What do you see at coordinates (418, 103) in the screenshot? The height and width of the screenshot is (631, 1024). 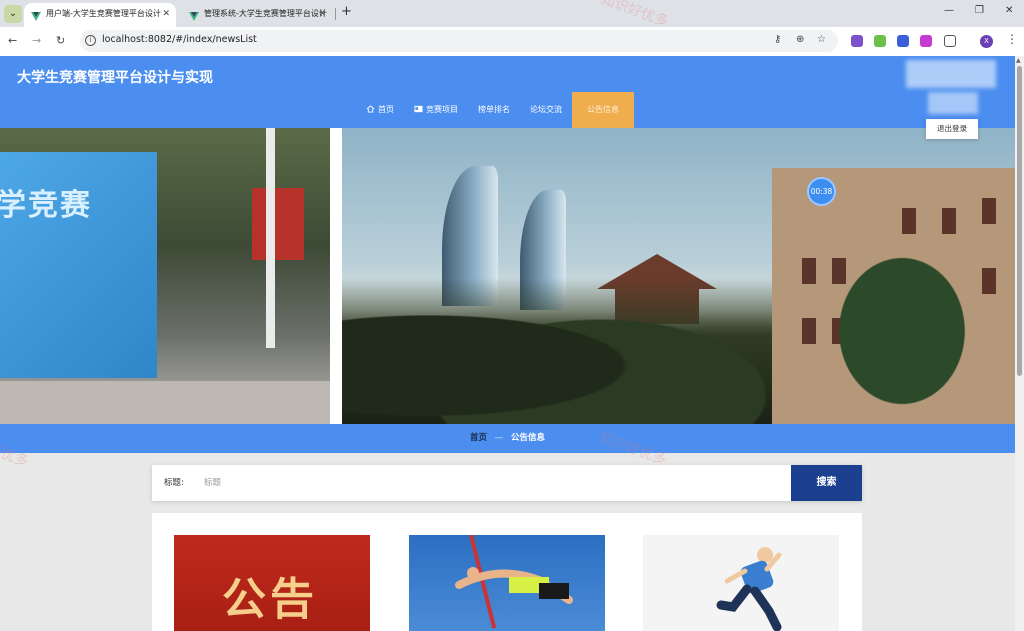 I see `id-card-icon` at bounding box center [418, 103].